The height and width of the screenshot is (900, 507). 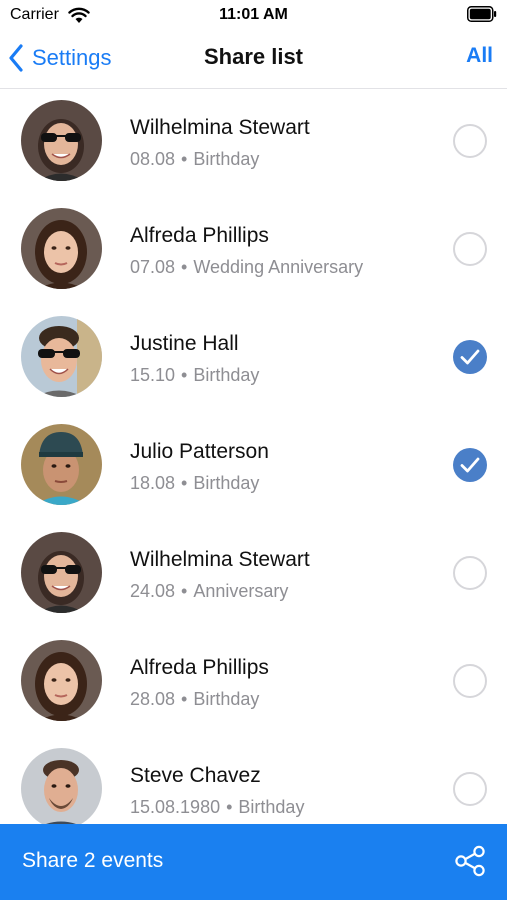 I want to click on event-date: 07.08, so click(x=153, y=267).